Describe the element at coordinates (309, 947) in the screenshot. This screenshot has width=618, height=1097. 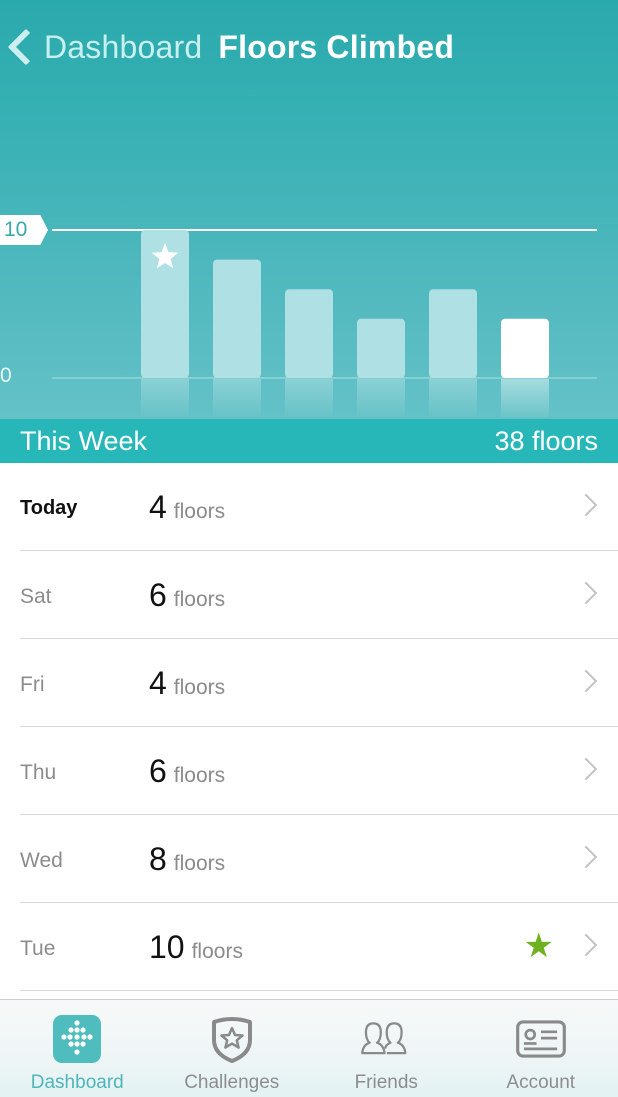
I see `list-item-tue: Tue 10 floors ★` at that location.